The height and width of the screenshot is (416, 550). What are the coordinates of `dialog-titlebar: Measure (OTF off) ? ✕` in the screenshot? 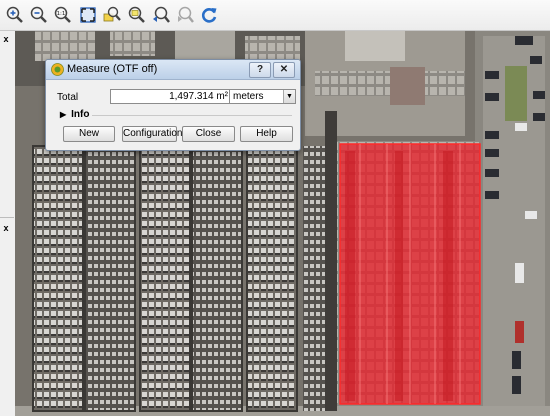 It's located at (173, 70).